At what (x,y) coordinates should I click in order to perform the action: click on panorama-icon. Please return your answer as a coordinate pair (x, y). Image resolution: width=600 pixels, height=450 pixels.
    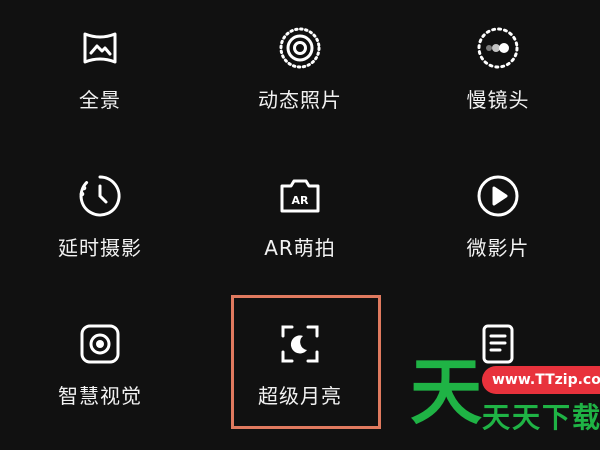
    Looking at the image, I should click on (100, 48).